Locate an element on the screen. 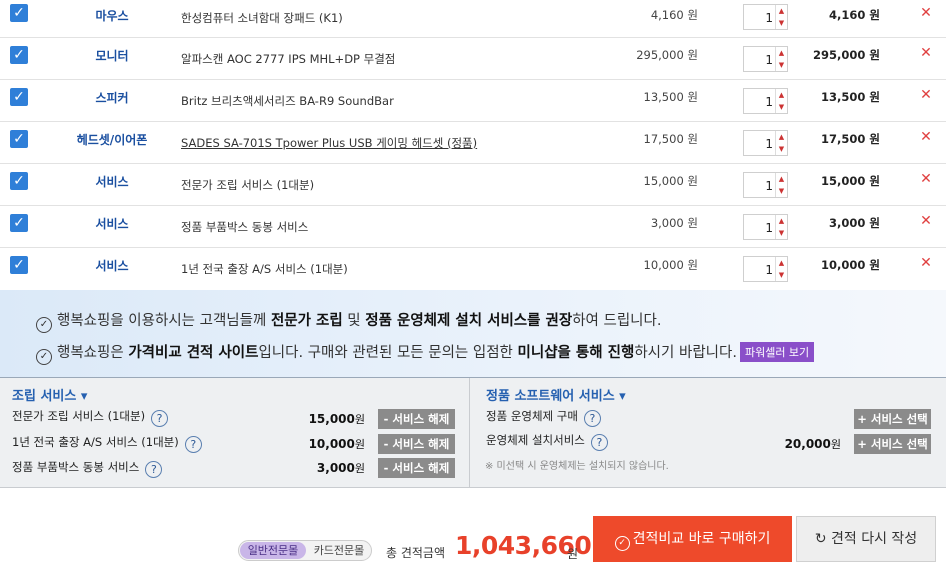 The height and width of the screenshot is (566, 946). line-total: 17,500 원 is located at coordinates (850, 139).